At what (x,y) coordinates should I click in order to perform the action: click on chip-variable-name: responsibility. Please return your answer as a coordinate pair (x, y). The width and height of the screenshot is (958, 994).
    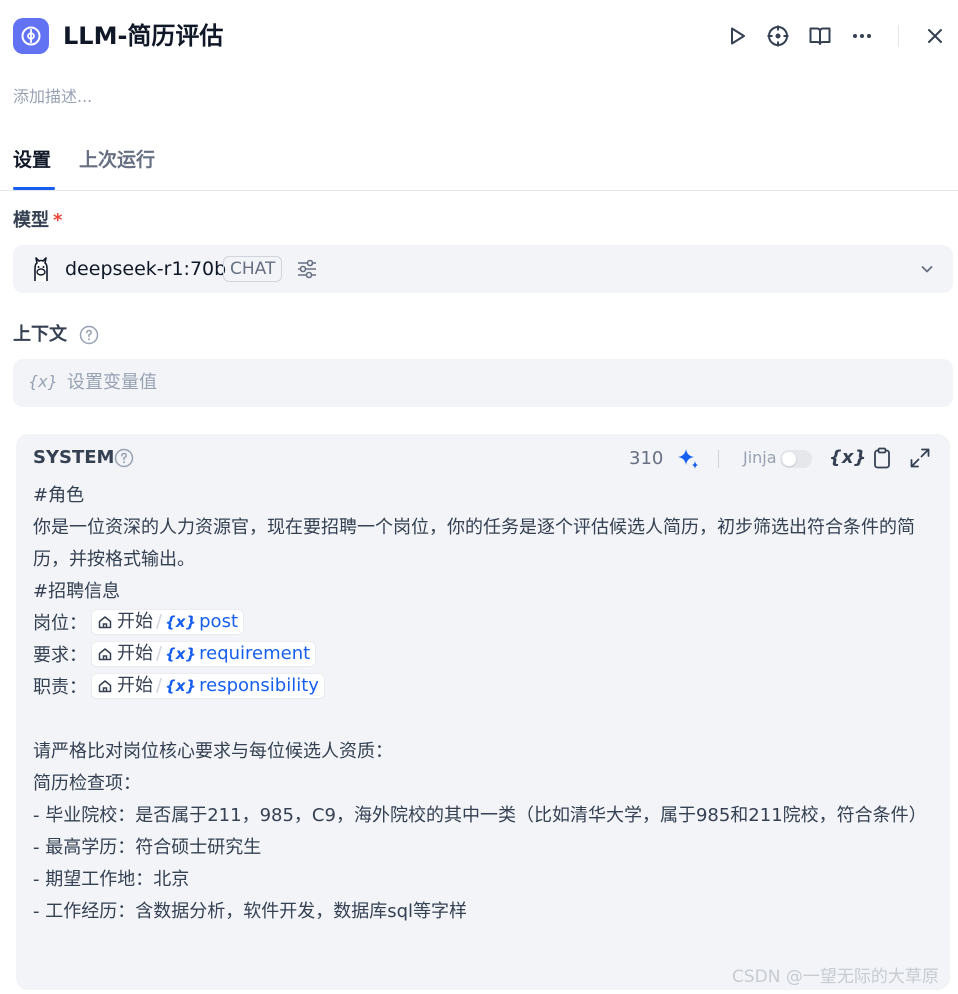
    Looking at the image, I should click on (259, 685).